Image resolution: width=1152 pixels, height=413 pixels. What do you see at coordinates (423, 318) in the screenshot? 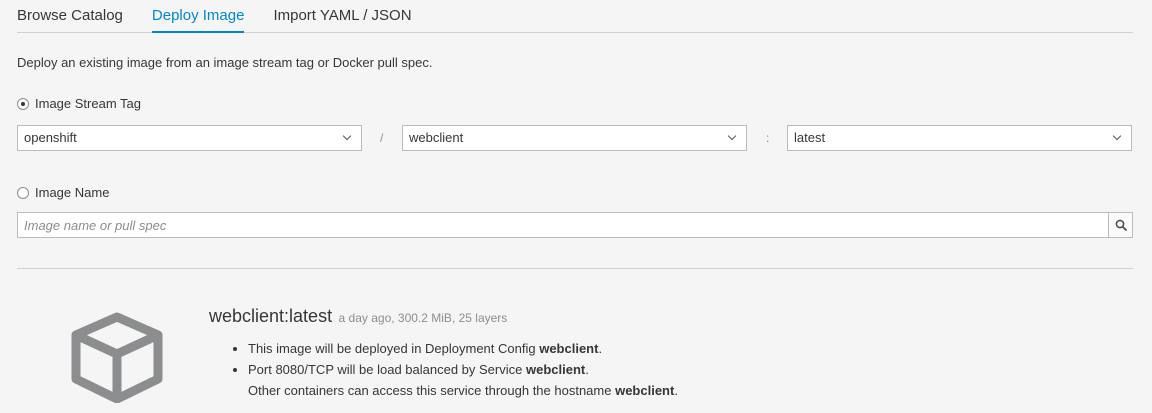
I see `image-metadata: a day ago, 300.2 MiB, 25 layers` at bounding box center [423, 318].